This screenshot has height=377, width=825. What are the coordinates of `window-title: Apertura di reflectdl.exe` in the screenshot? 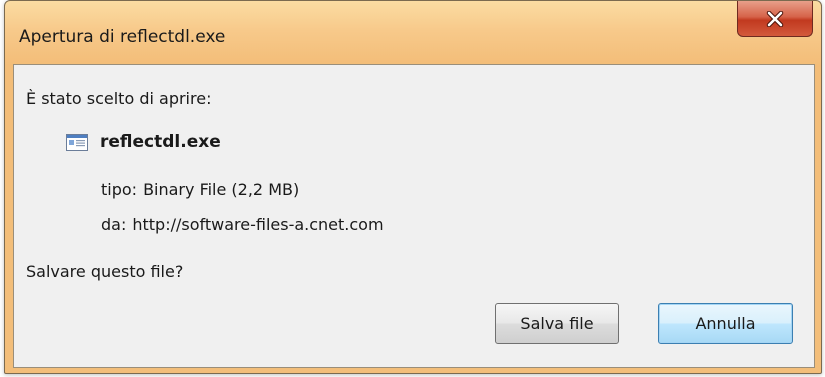 It's located at (122, 37).